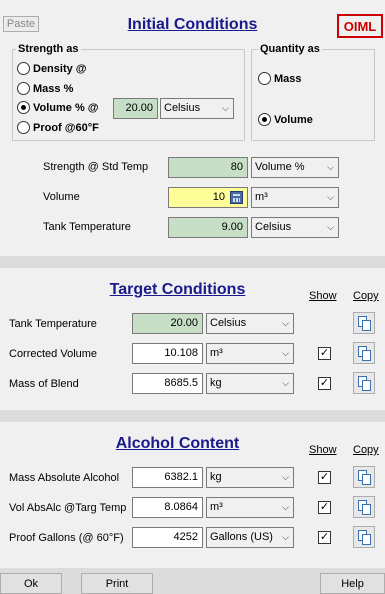 The image size is (385, 594). What do you see at coordinates (324, 507) in the screenshot?
I see `show-vol-absalc-checkbox: ✓` at bounding box center [324, 507].